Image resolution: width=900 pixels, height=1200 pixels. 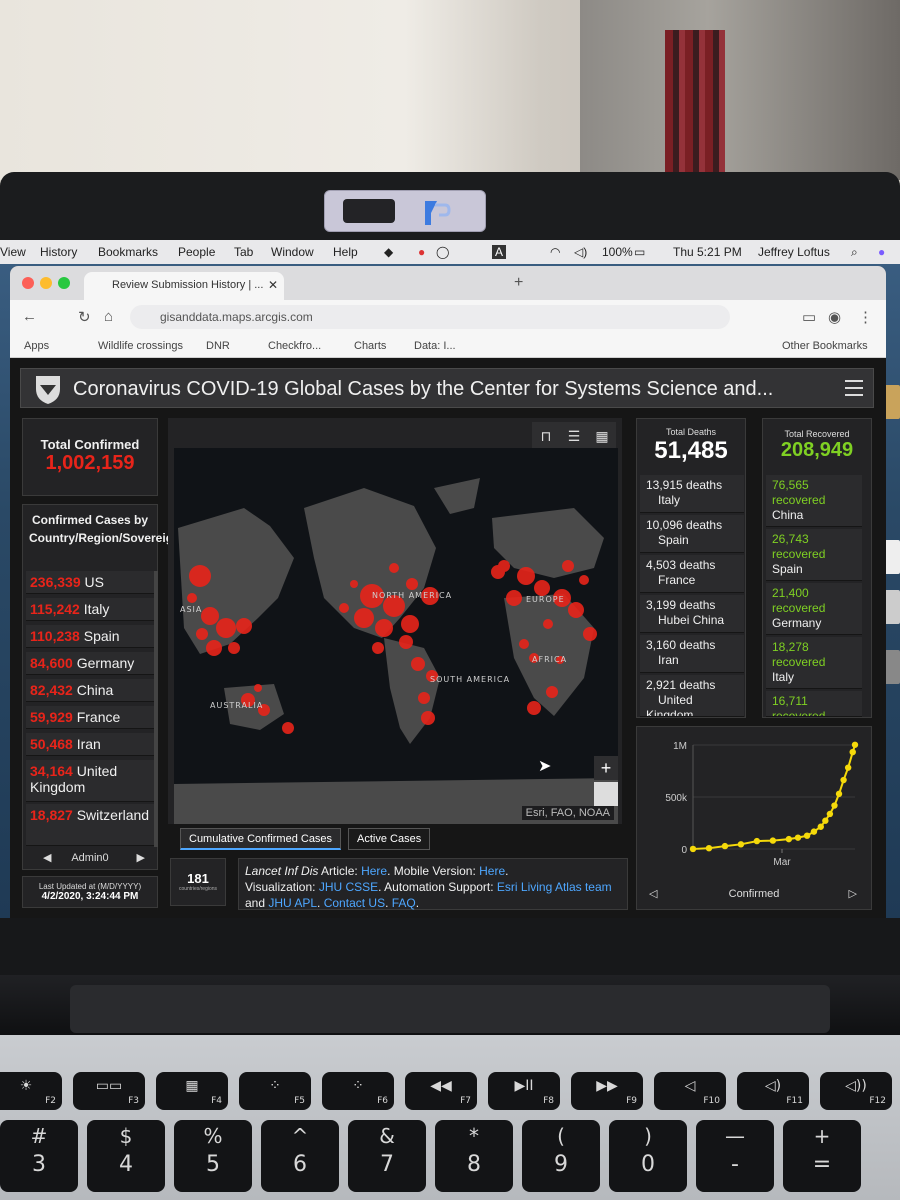 I want to click on list-item: 3,160 deaths Iran, so click(x=692, y=654).